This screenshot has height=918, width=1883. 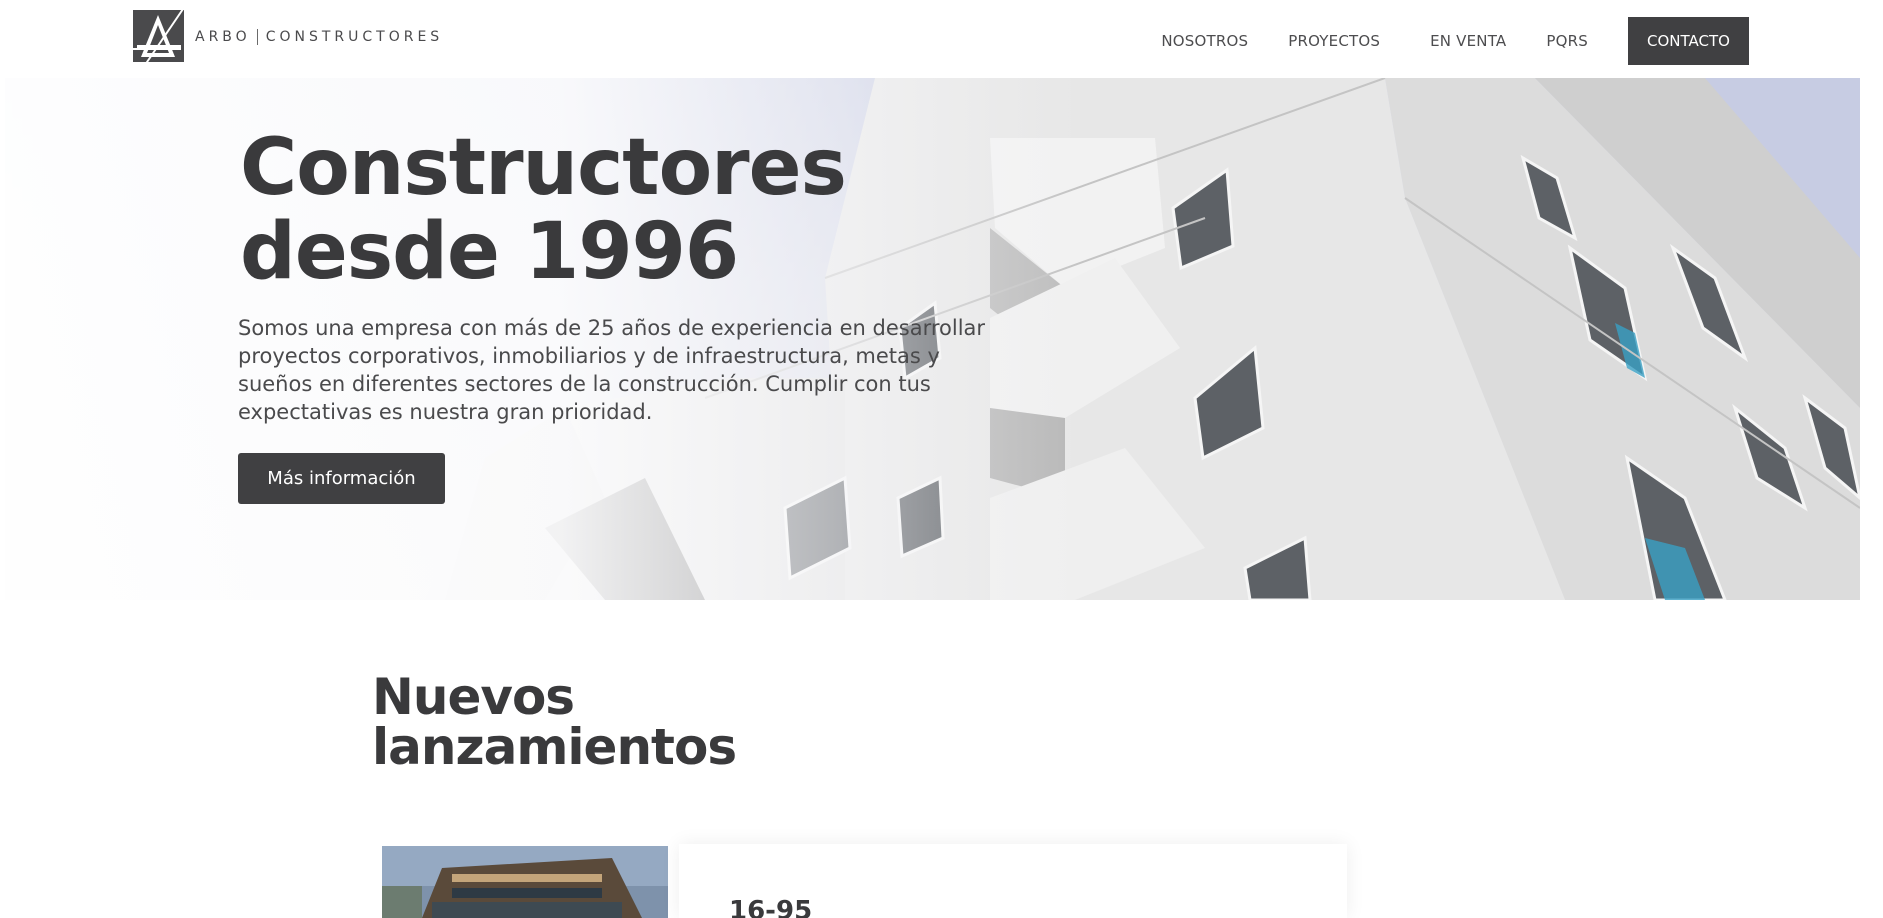 What do you see at coordinates (1468, 41) in the screenshot?
I see `nav-item-en-venta: EN VENTA` at bounding box center [1468, 41].